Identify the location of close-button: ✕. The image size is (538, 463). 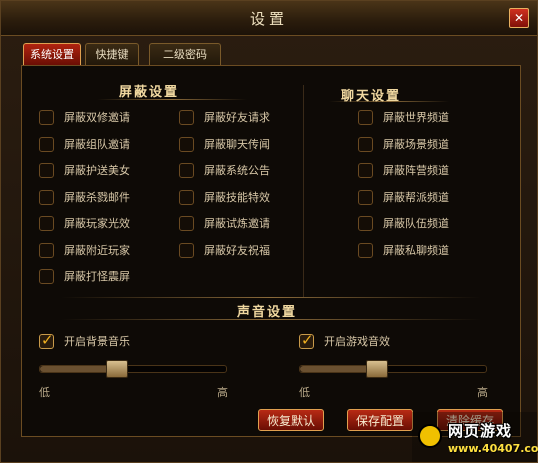
(519, 18).